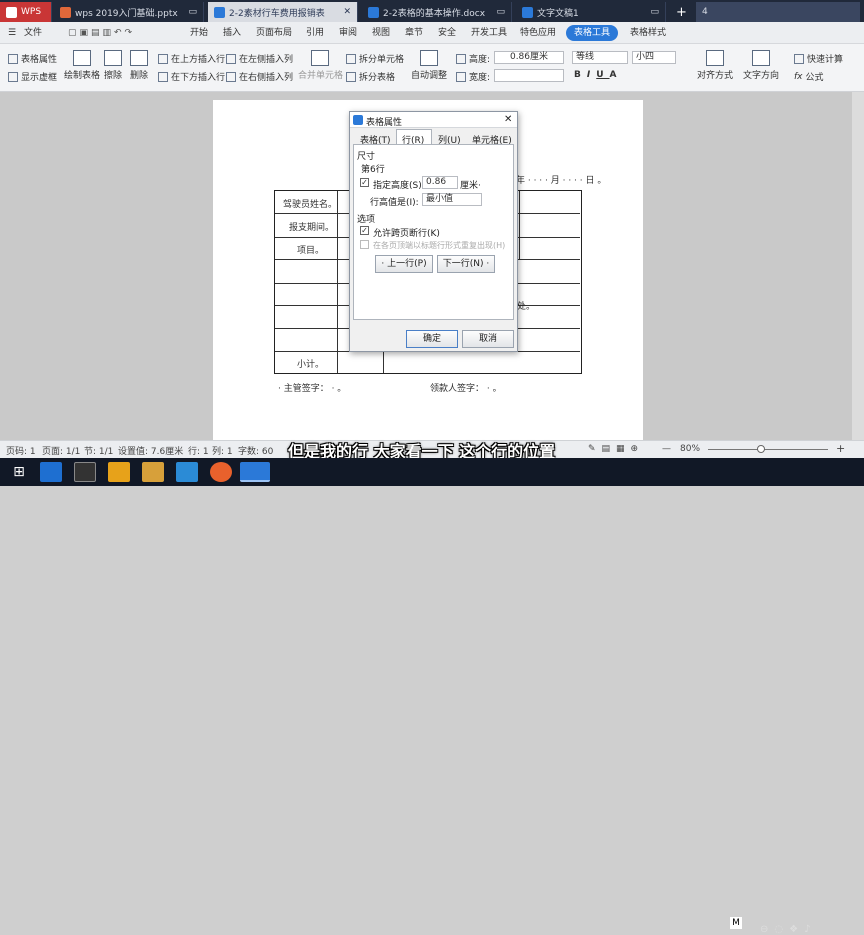 The height and width of the screenshot is (935, 864). What do you see at coordinates (82, 76) in the screenshot?
I see `label: 绘制表格` at bounding box center [82, 76].